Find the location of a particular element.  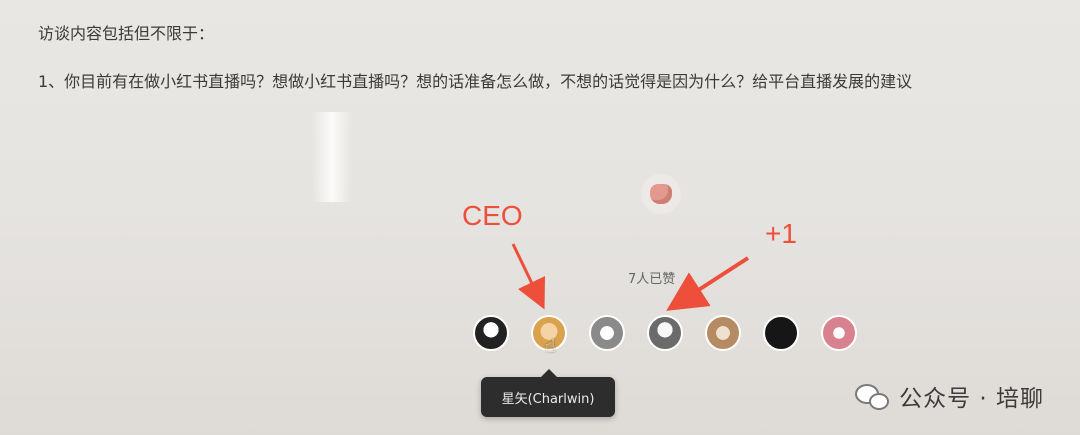

interview-intro: 访谈内容包括但不限于： is located at coordinates (126, 33).